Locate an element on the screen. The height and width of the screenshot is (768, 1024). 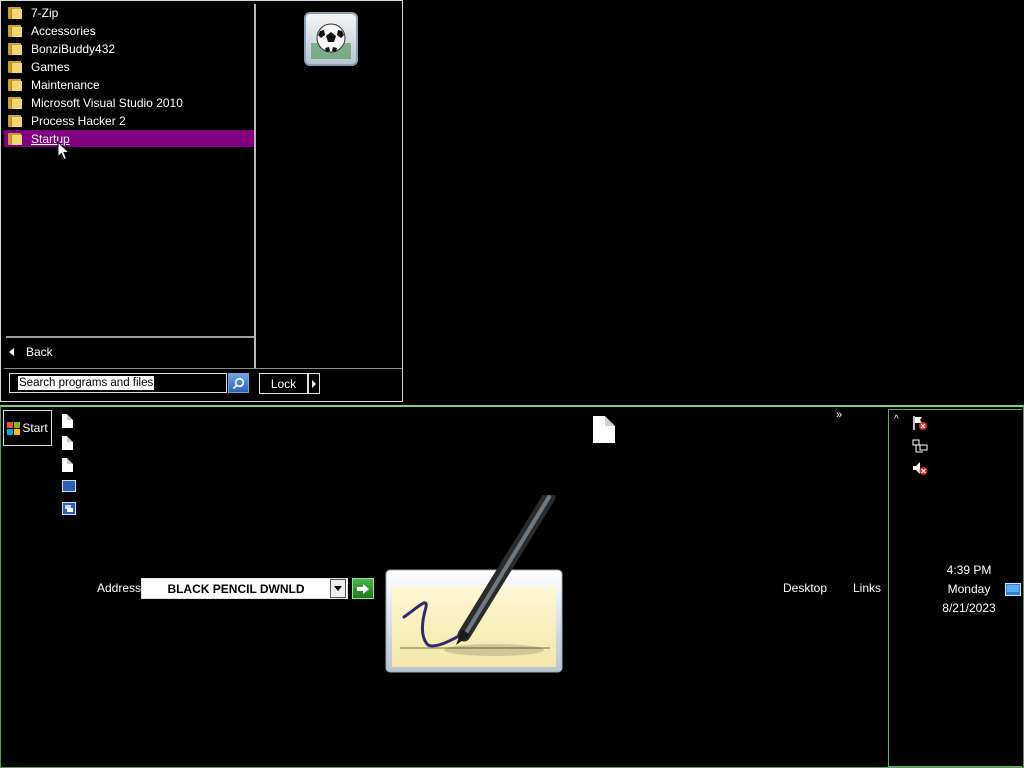
program-item-accessories: Accessories is located at coordinates (129, 30).